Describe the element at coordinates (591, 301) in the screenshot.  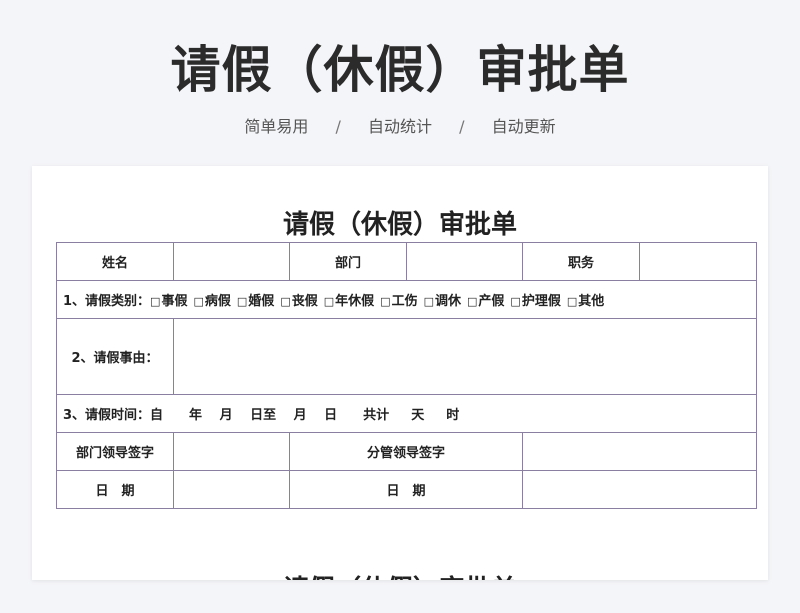
I see `leave-type-option-label: 其他` at that location.